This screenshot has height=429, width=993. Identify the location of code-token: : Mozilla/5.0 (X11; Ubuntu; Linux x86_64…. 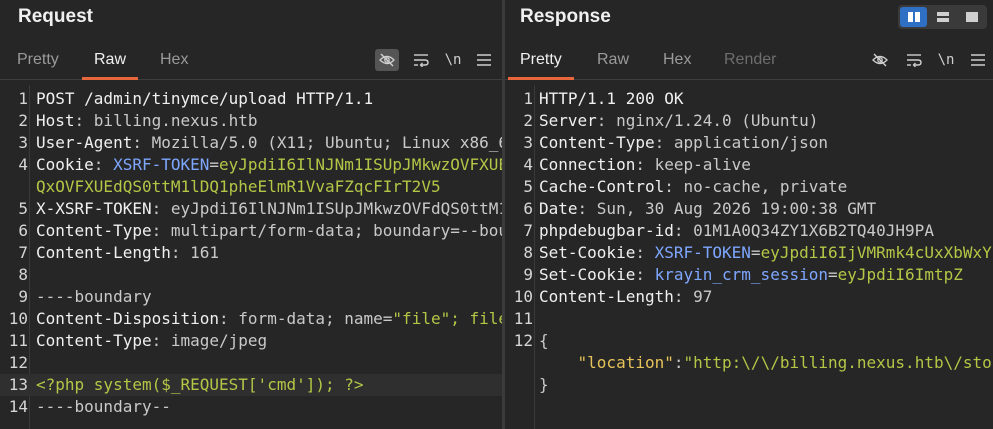
(317, 142).